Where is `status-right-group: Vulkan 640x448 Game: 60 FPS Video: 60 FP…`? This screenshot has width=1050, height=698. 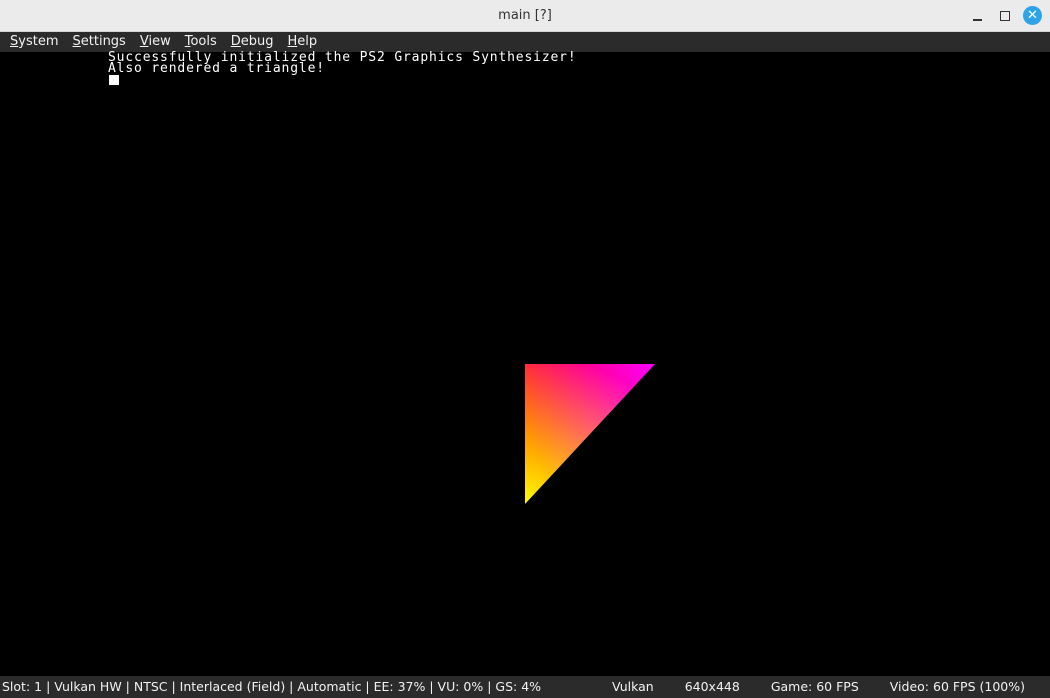 status-right-group: Vulkan 640x448 Game: 60 FPS Video: 60 FP… is located at coordinates (818, 687).